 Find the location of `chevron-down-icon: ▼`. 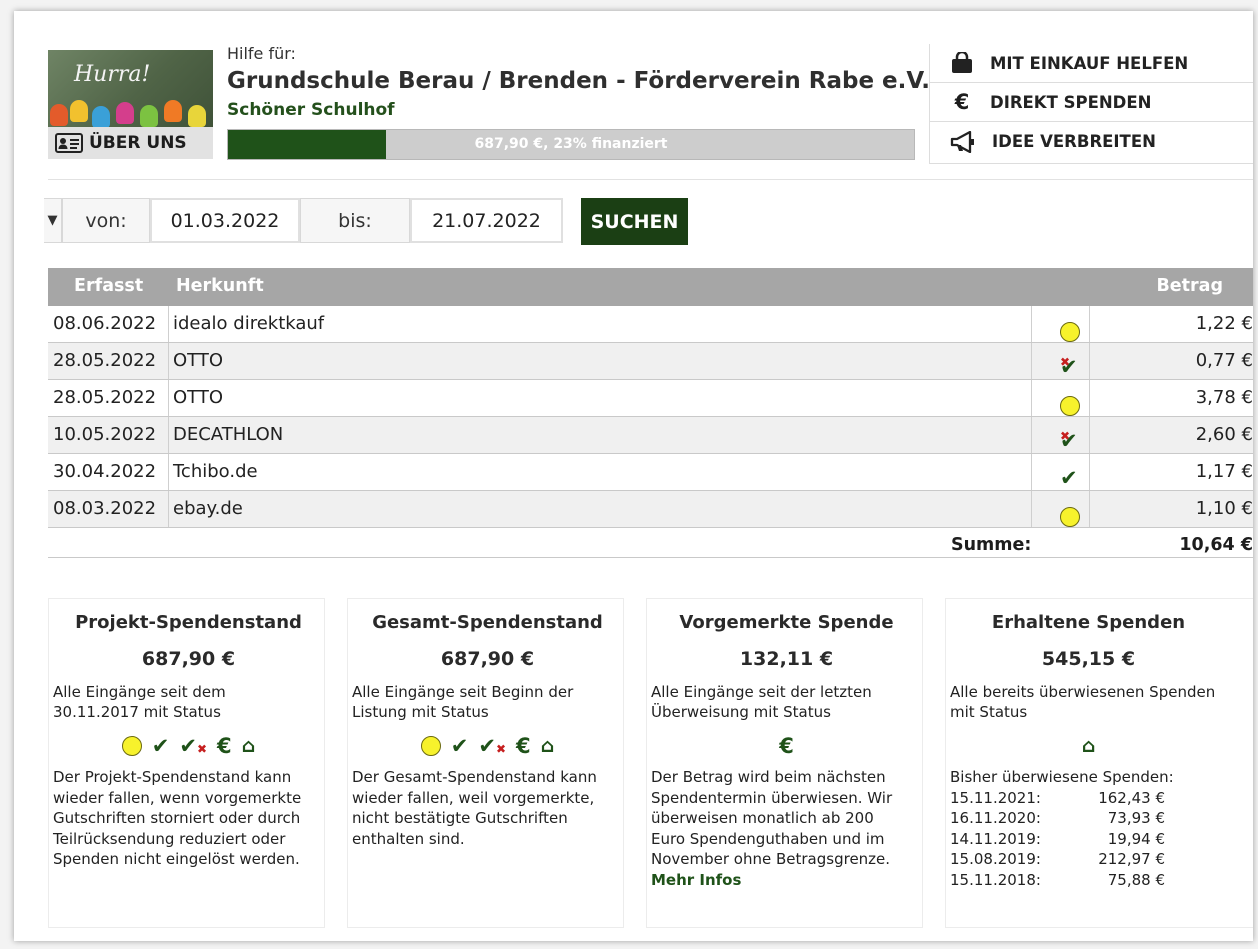

chevron-down-icon: ▼ is located at coordinates (52, 220).